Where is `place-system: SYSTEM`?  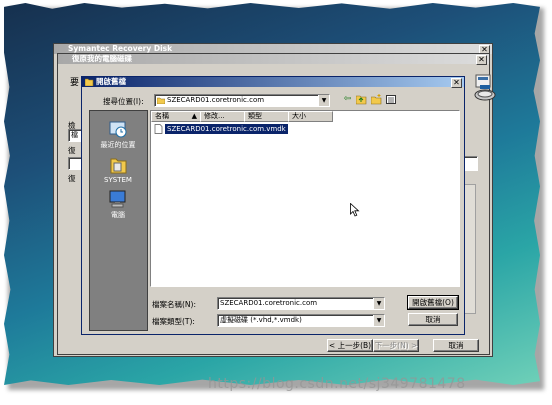 place-system: SYSTEM is located at coordinates (118, 169).